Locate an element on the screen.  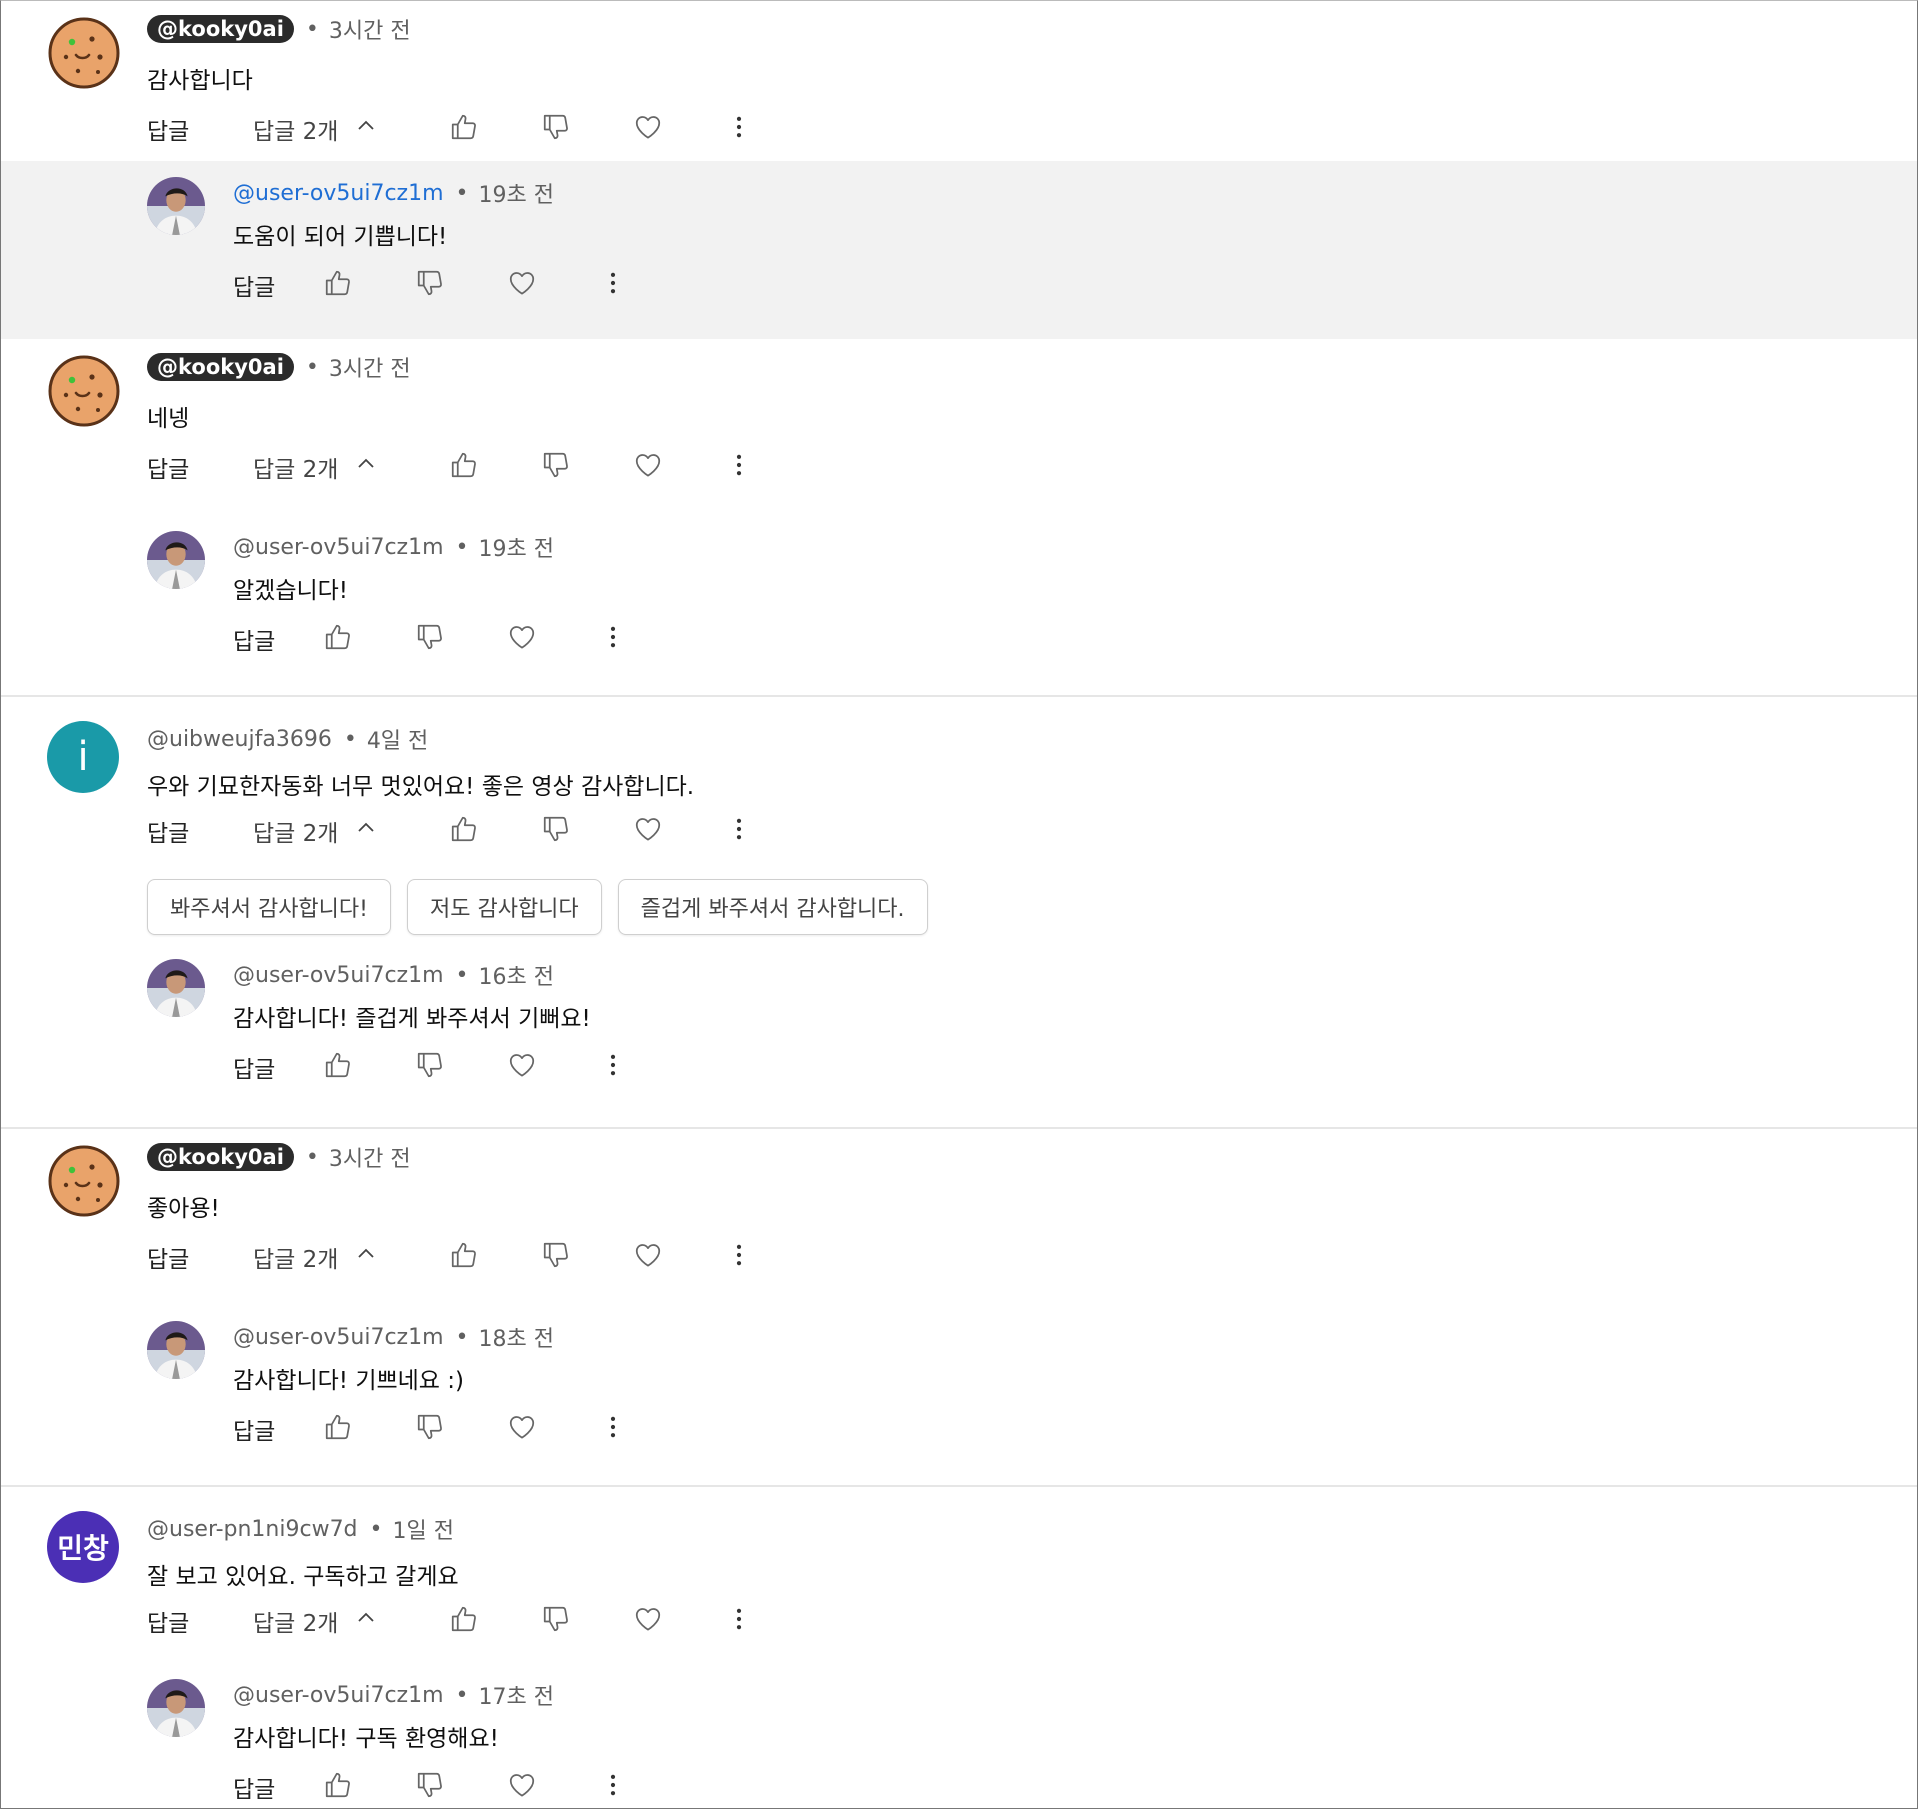
avatar: i is located at coordinates (83, 757).